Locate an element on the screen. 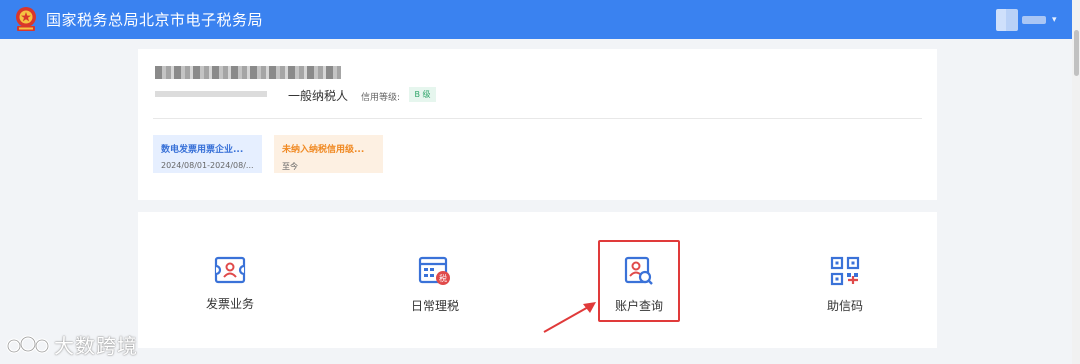 The width and height of the screenshot is (1080, 364). function-credit-code: 助信码 is located at coordinates (845, 285).